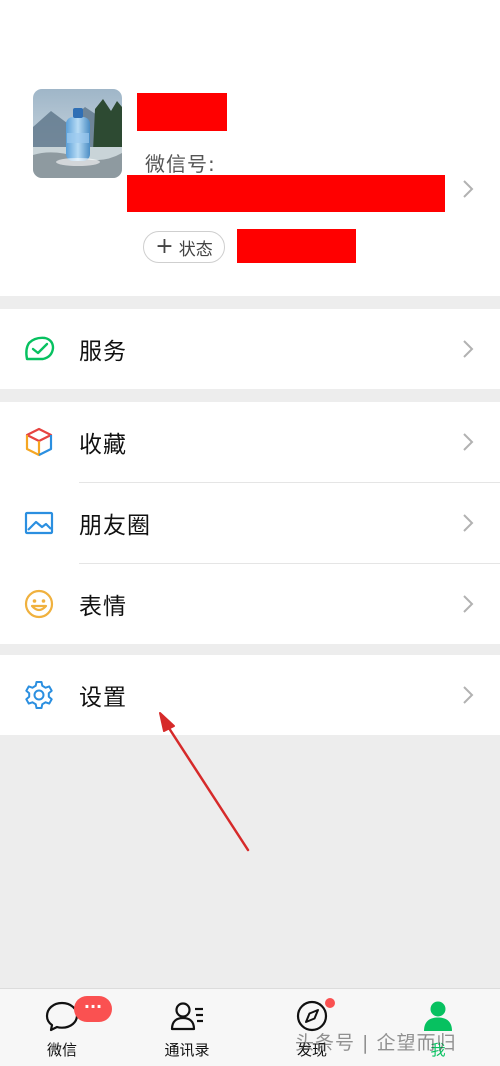 Image resolution: width=500 pixels, height=1066 pixels. Describe the element at coordinates (93, 1009) in the screenshot. I see `unread-badge: ···` at that location.